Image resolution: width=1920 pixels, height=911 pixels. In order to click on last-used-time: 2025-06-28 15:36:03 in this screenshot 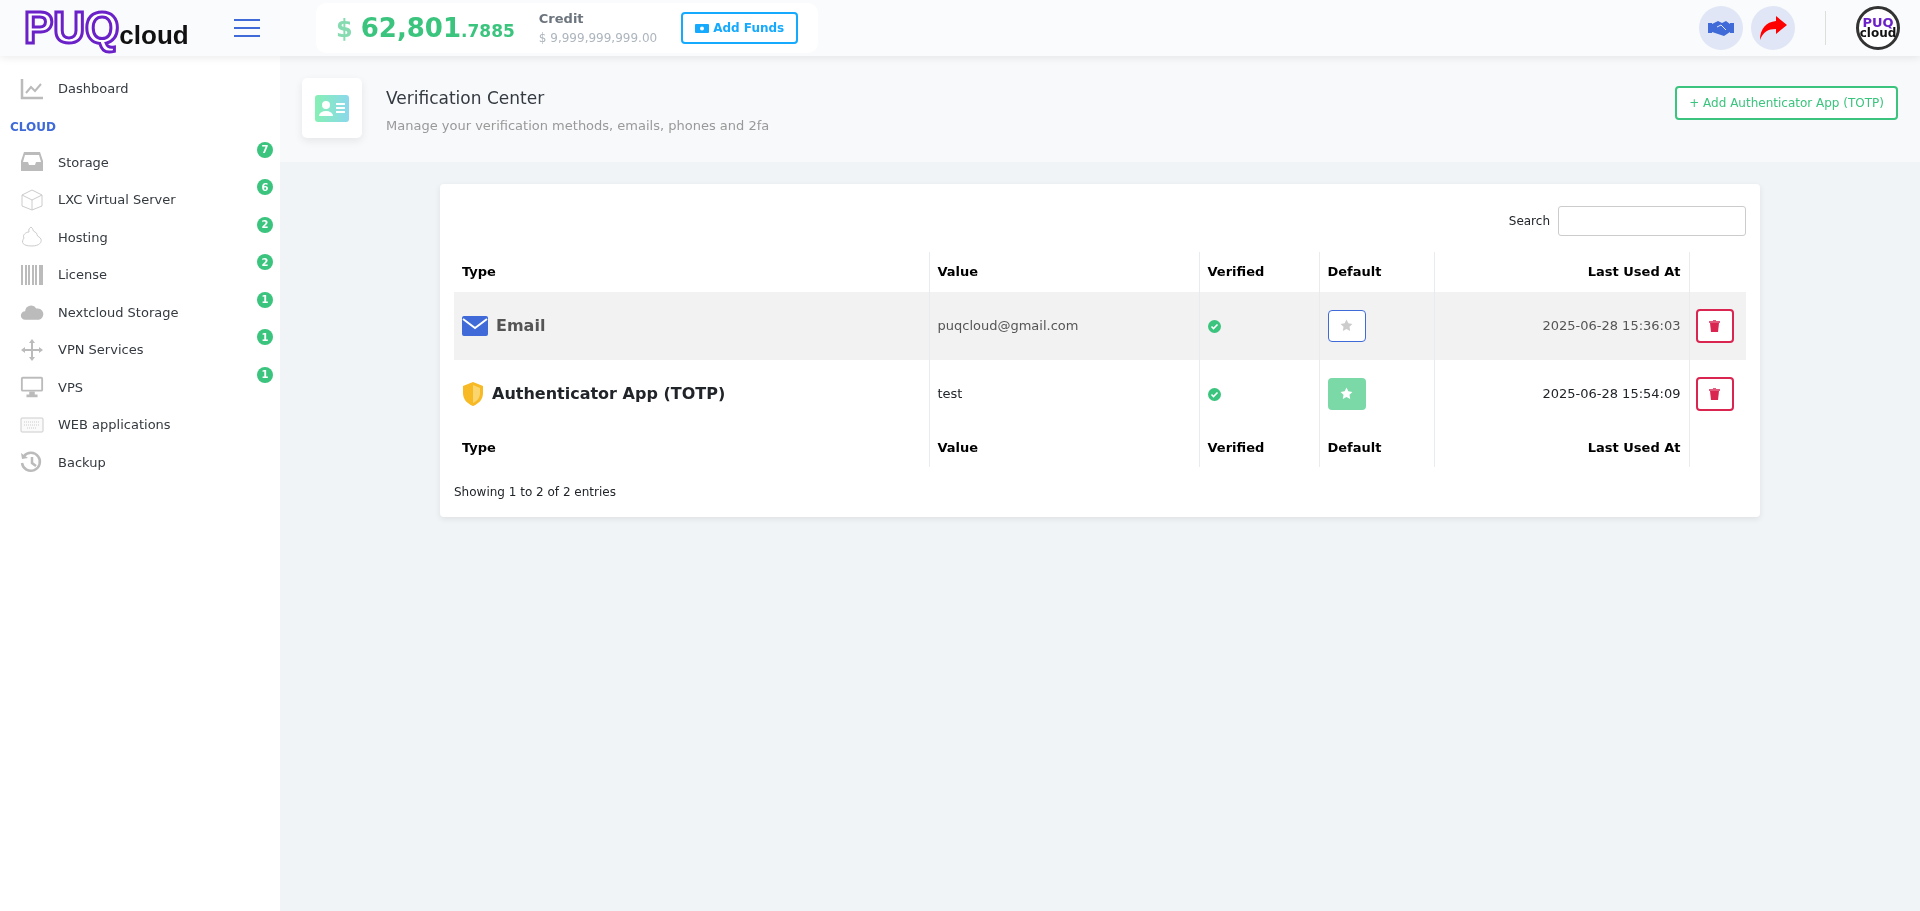, I will do `click(1611, 325)`.